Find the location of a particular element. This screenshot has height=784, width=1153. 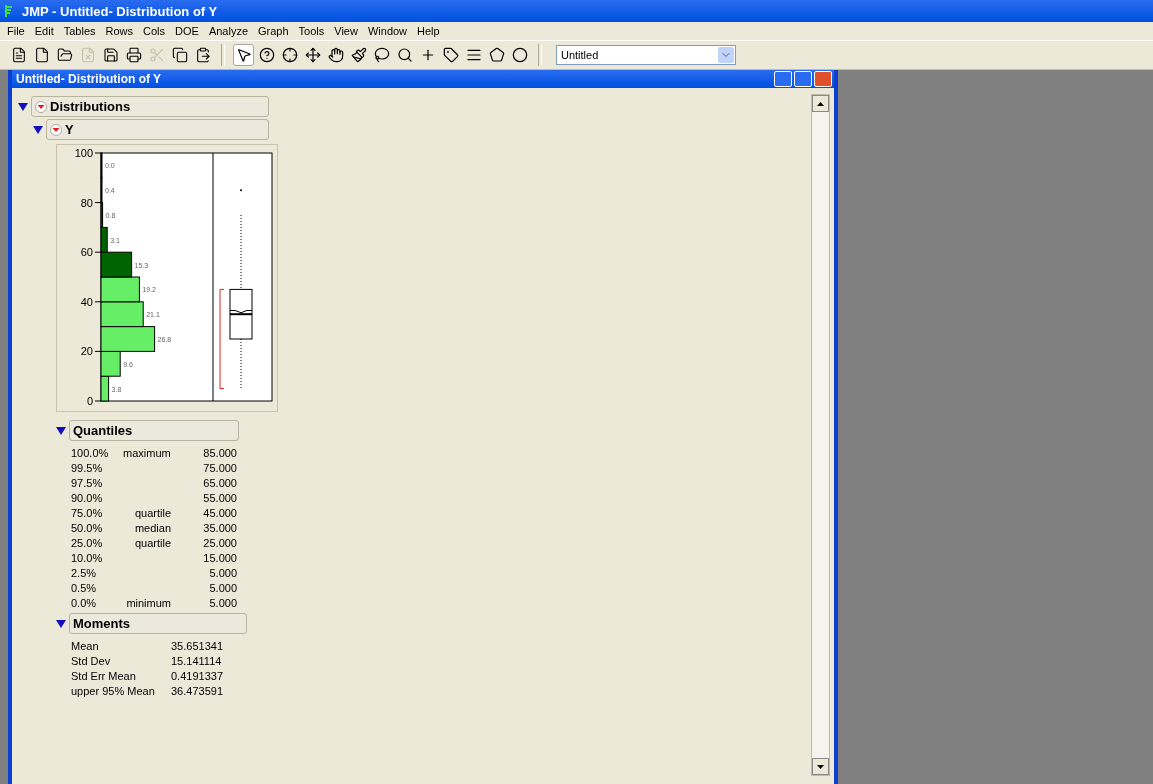

quantile-label: maximum is located at coordinates (147, 453).